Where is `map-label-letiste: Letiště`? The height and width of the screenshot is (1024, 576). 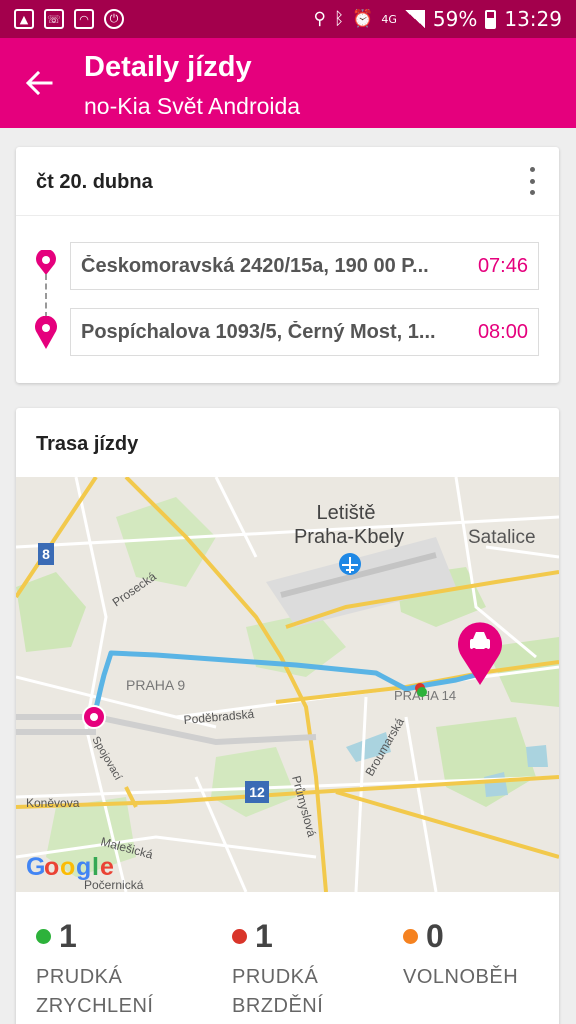 map-label-letiste: Letiště is located at coordinates (346, 513).